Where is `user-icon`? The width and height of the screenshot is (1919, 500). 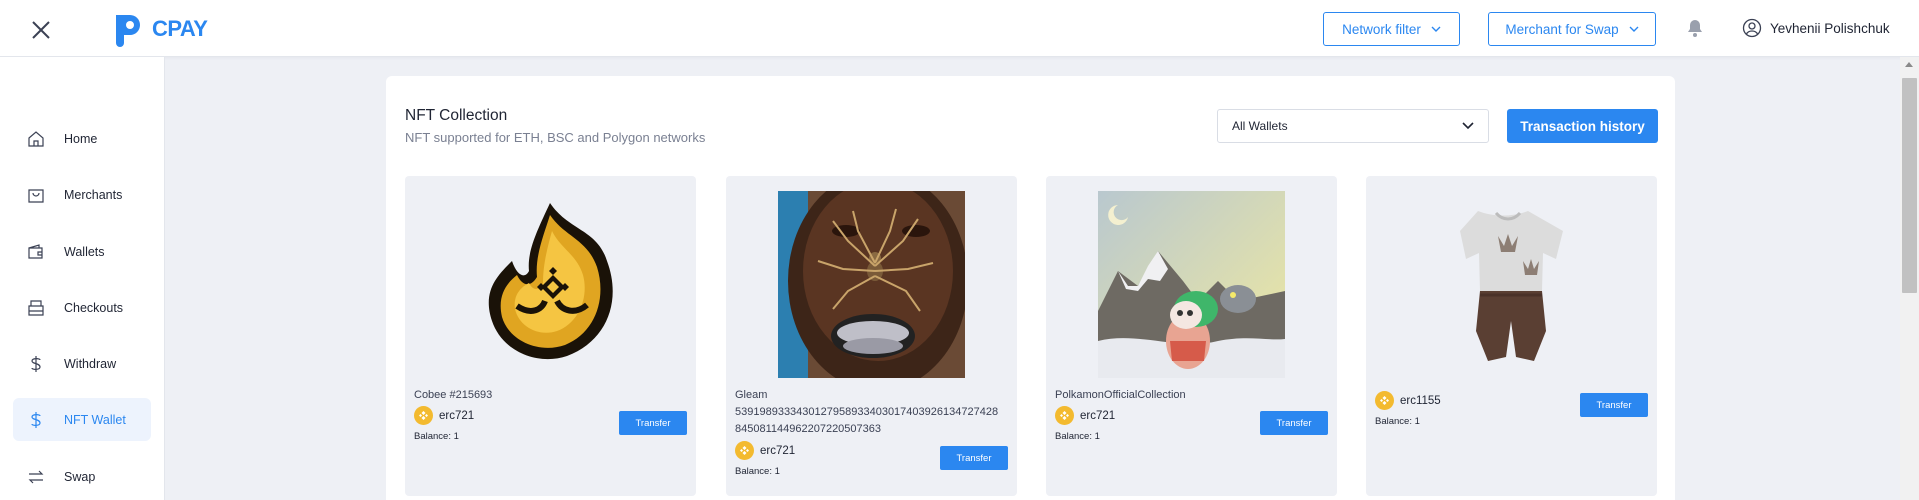
user-icon is located at coordinates (1752, 28).